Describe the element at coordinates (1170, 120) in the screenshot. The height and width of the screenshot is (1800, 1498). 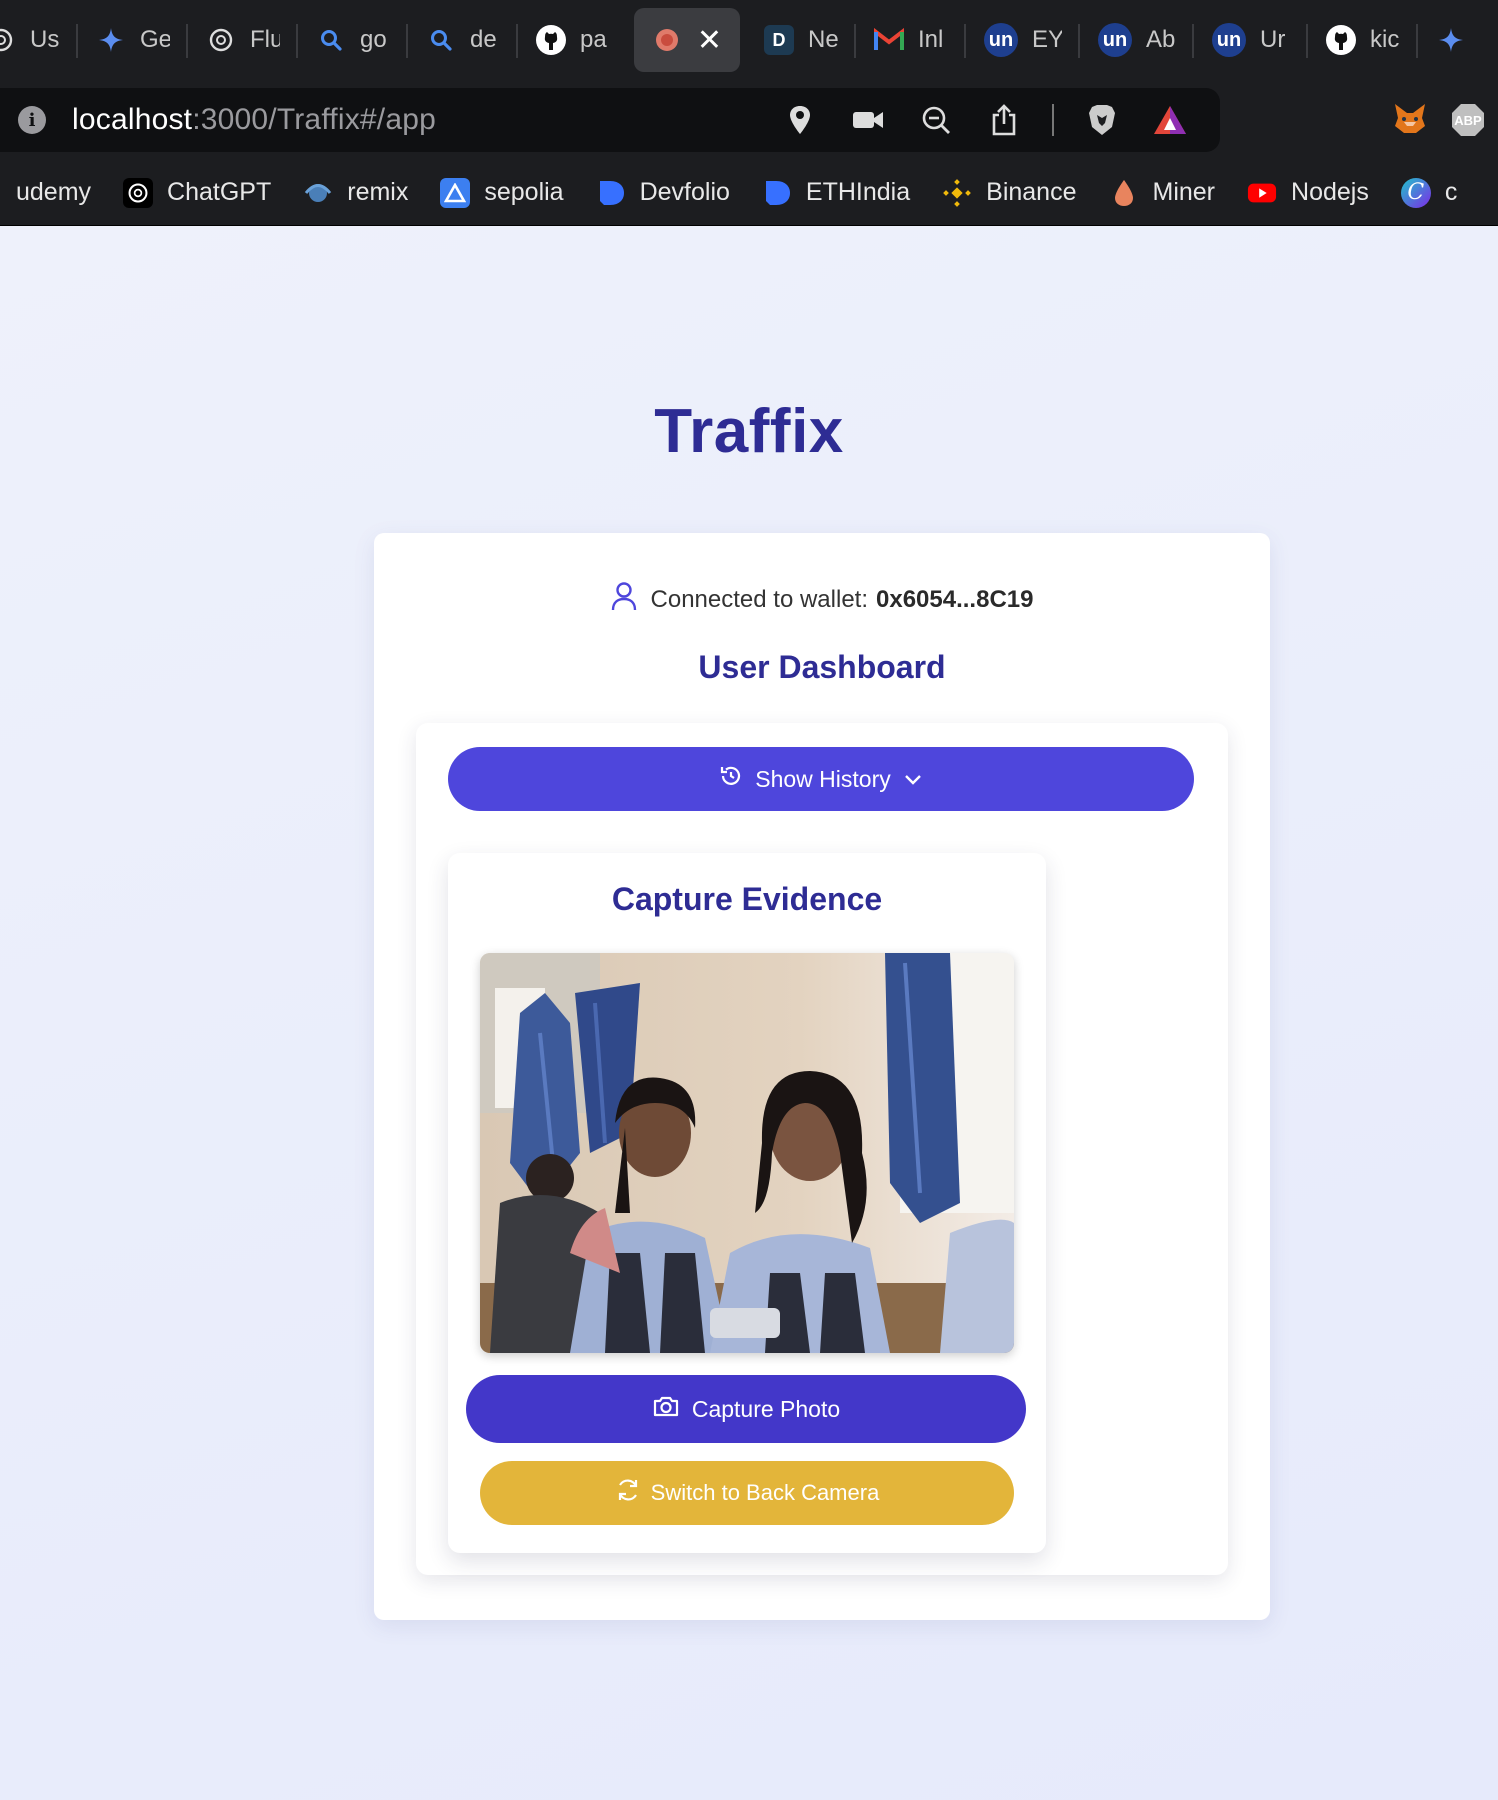
I see `brave-rewards-icon` at that location.